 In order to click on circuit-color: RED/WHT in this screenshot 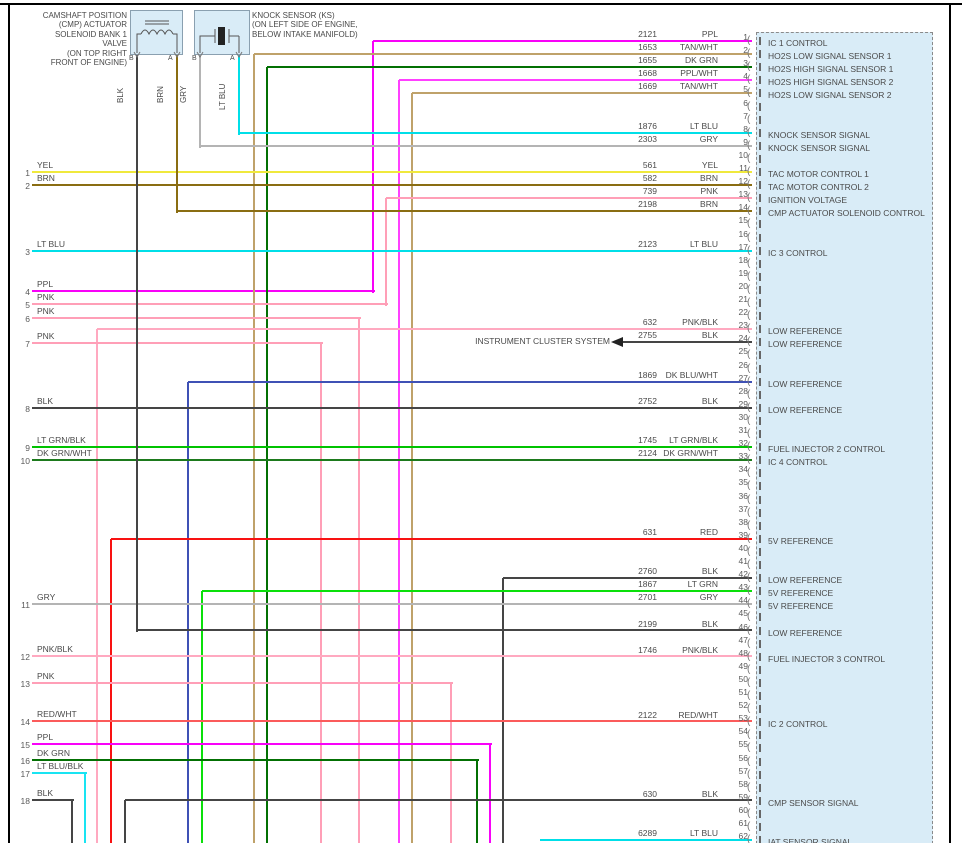, I will do `click(698, 715)`.